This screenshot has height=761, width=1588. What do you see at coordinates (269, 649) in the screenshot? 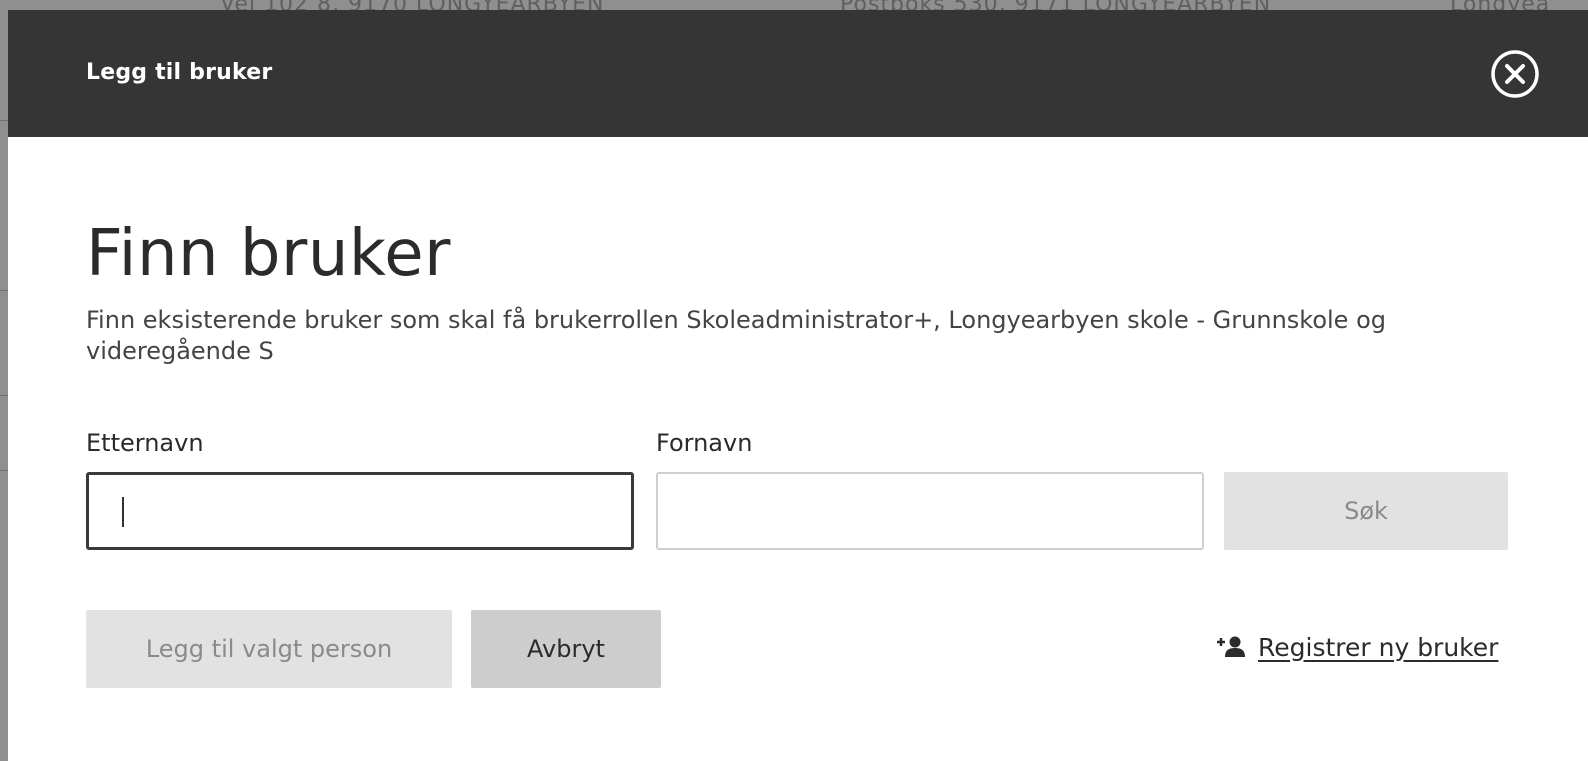
I see `add-selected-person-button: Legg til valgt person` at bounding box center [269, 649].